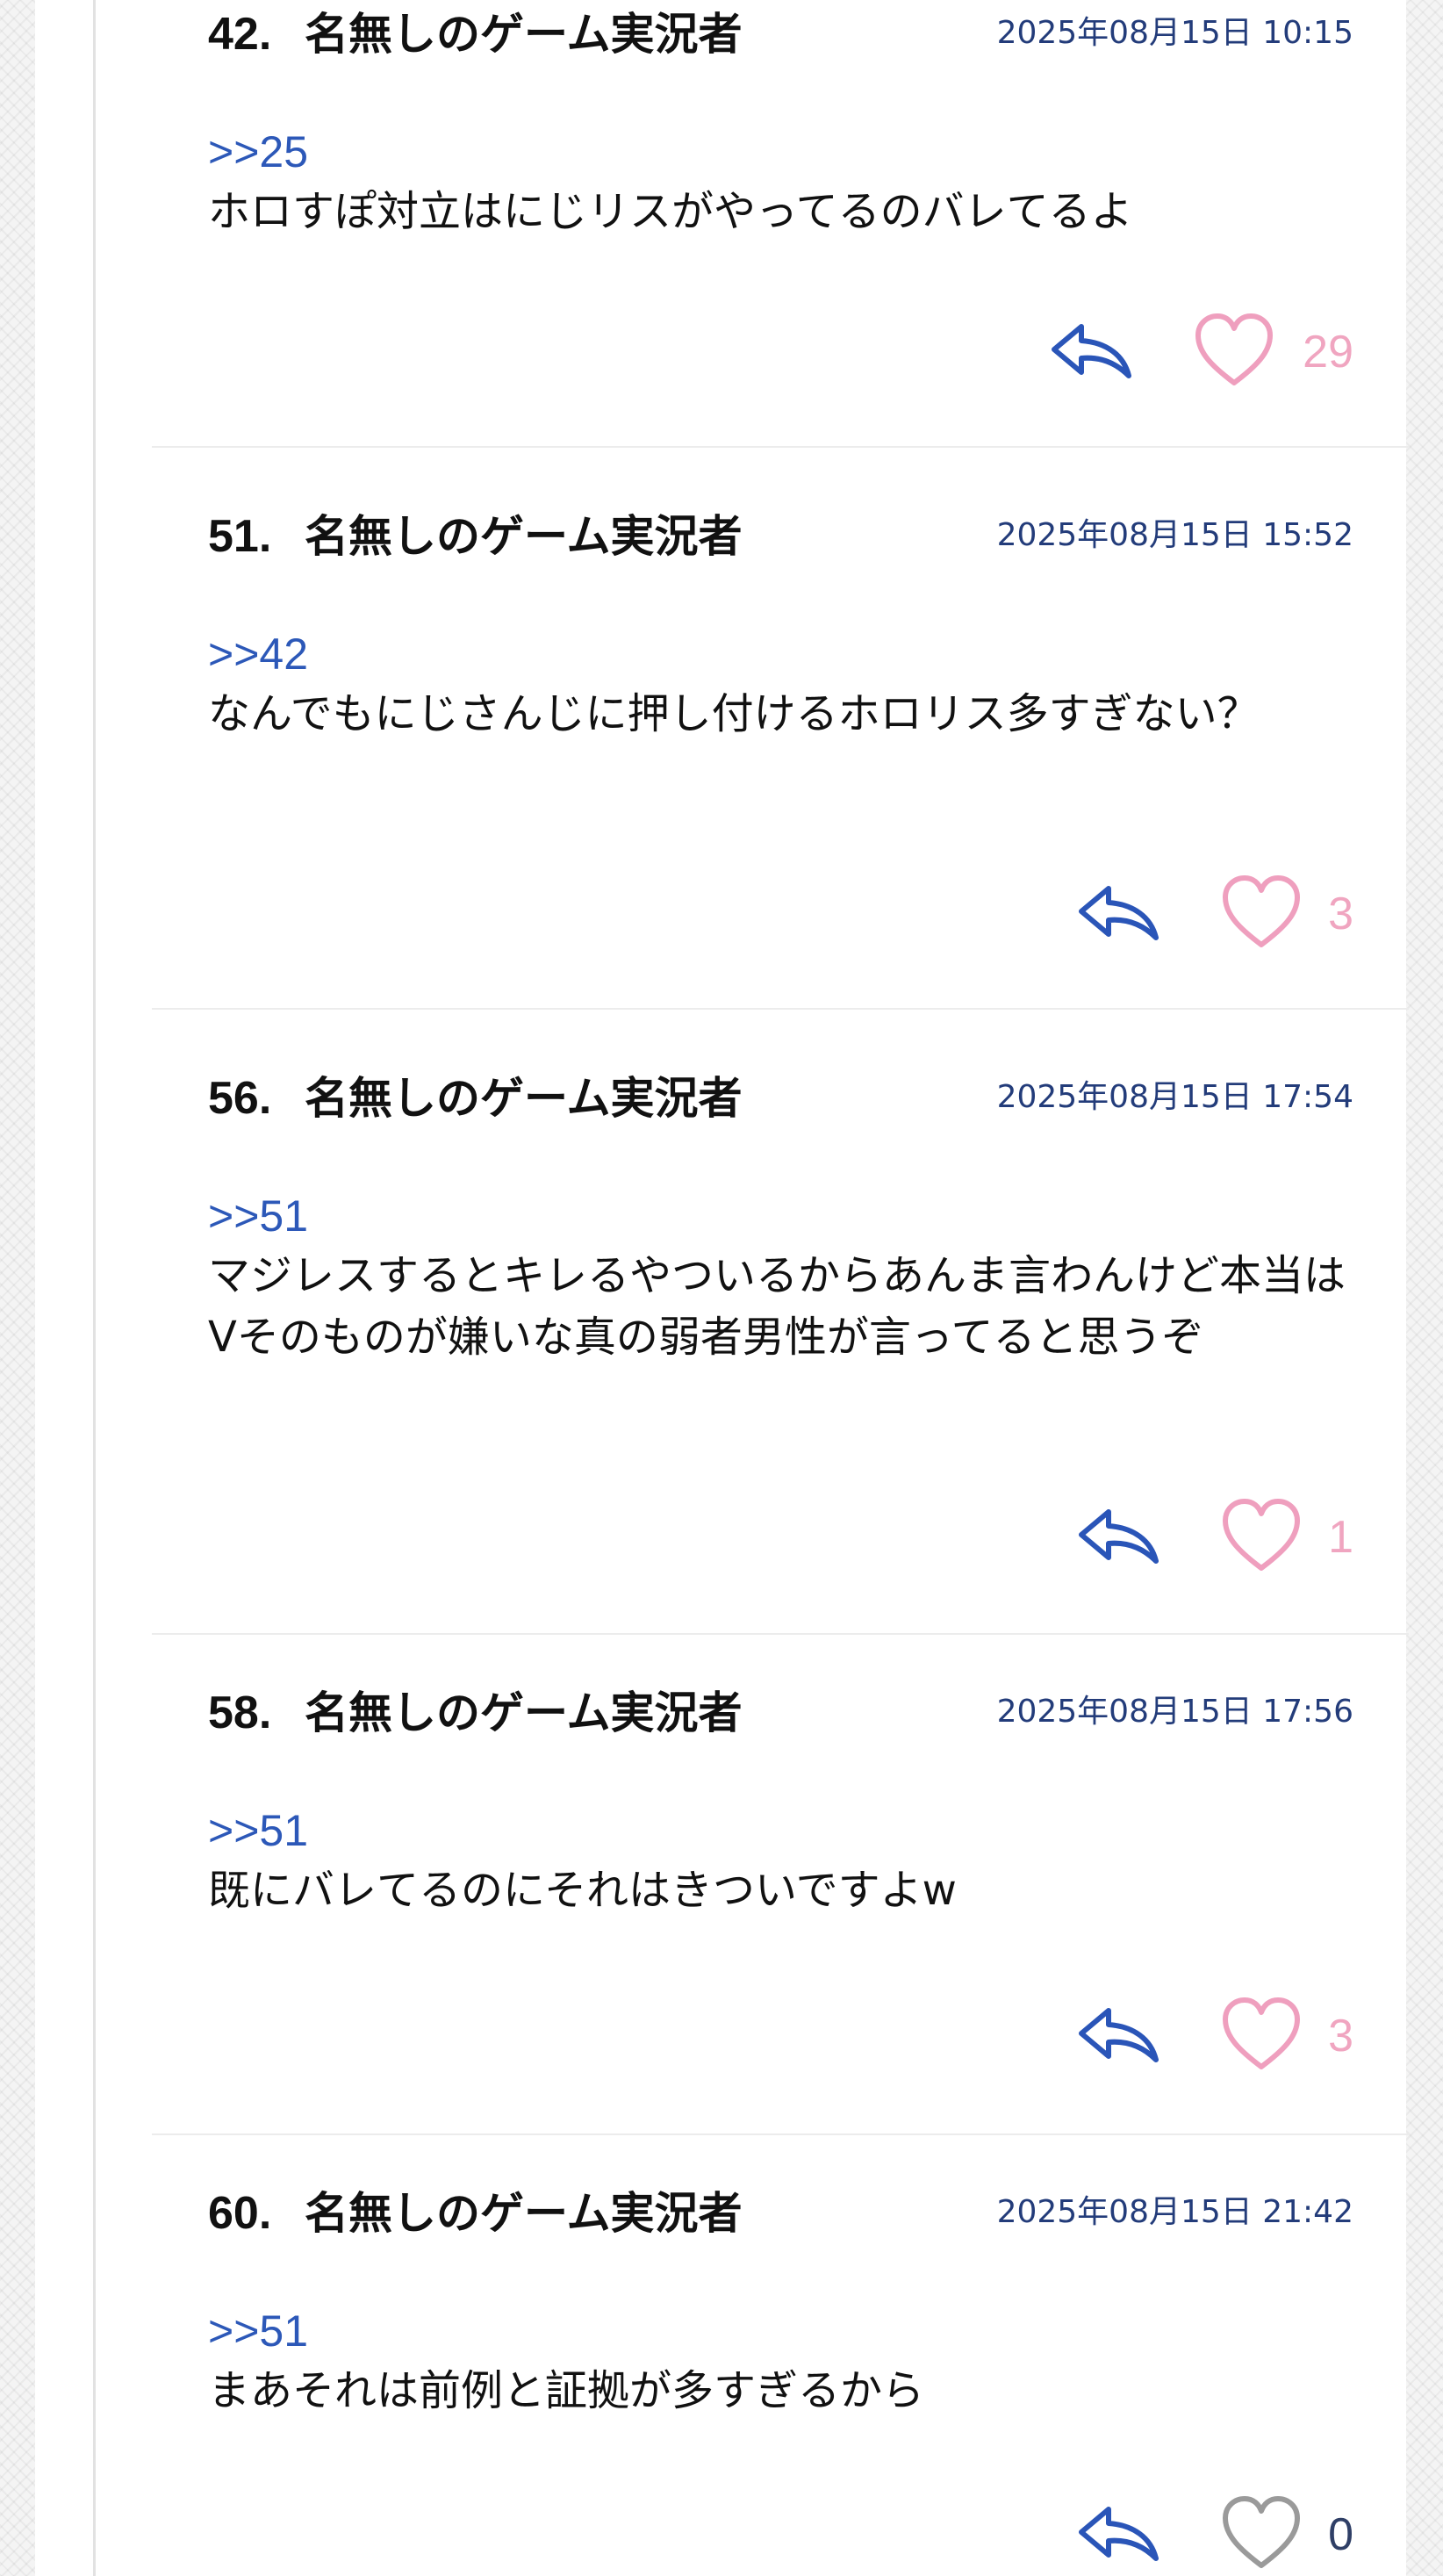 The width and height of the screenshot is (1443, 2576). What do you see at coordinates (1175, 2212) in the screenshot?
I see `post-date: 2025年08月15日 21:42` at bounding box center [1175, 2212].